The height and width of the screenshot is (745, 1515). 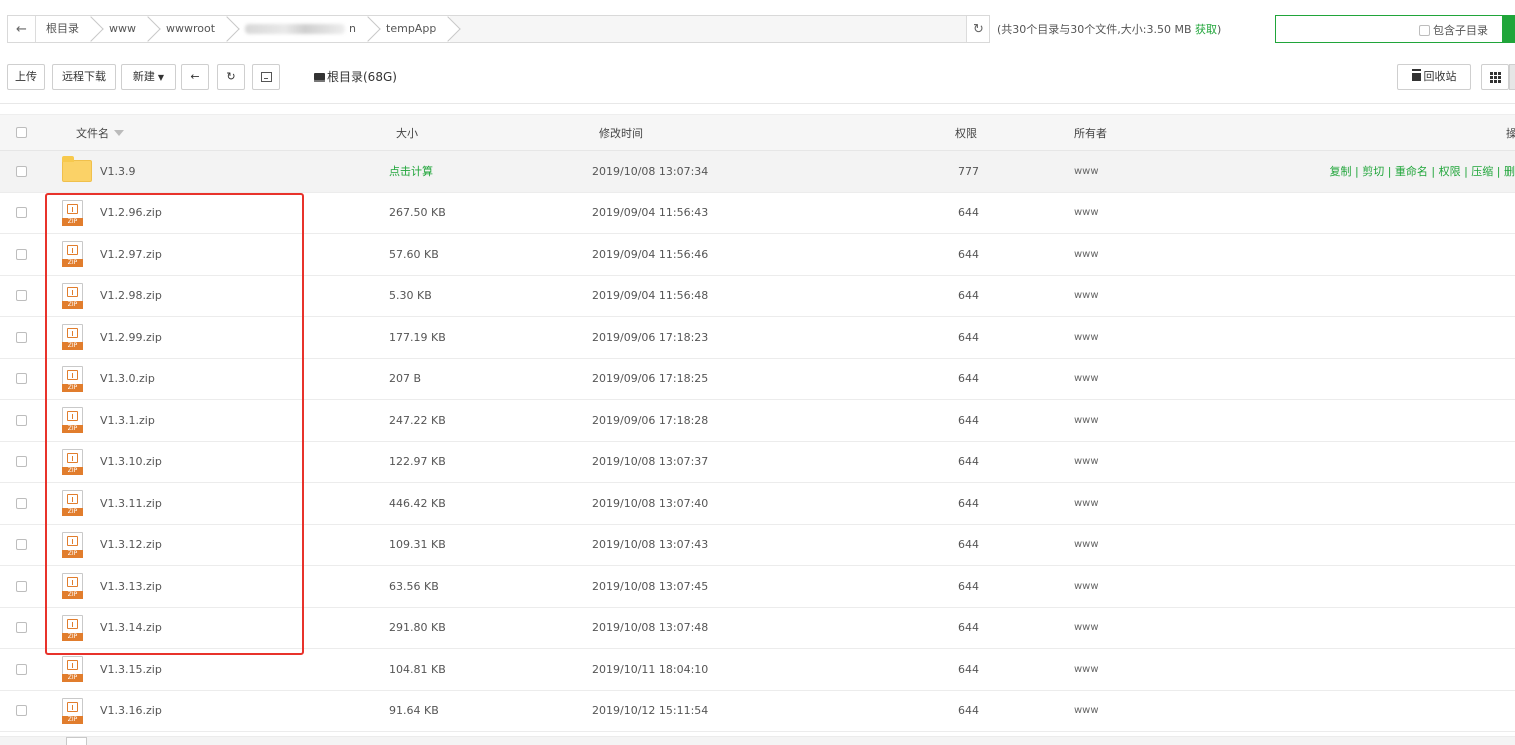 I want to click on file-name: V1.3.15.zip, so click(x=131, y=669).